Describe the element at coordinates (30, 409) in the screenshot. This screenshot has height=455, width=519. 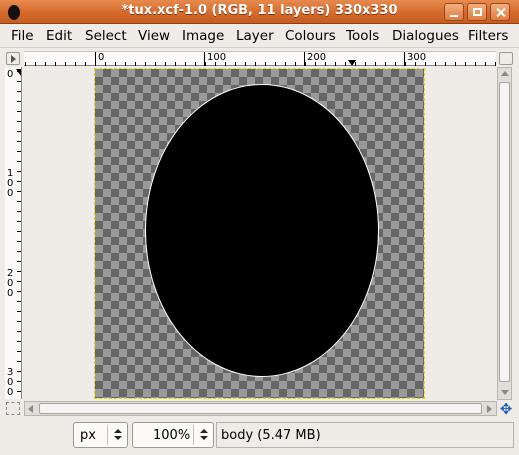
I see `scroll-left-arrow-icon` at that location.